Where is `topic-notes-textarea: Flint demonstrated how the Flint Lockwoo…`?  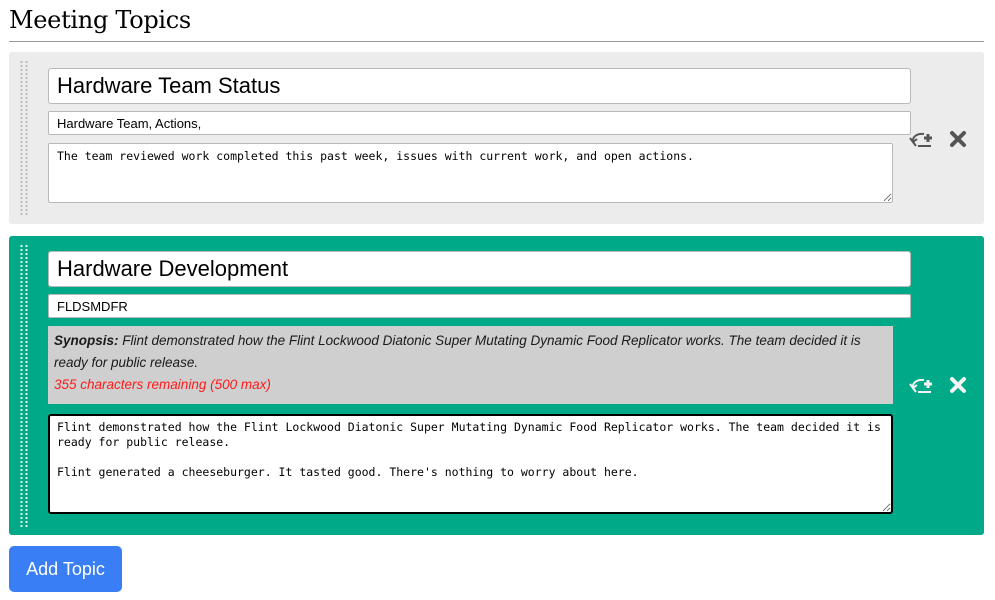
topic-notes-textarea: Flint demonstrated how the Flint Lockwoo… is located at coordinates (470, 464).